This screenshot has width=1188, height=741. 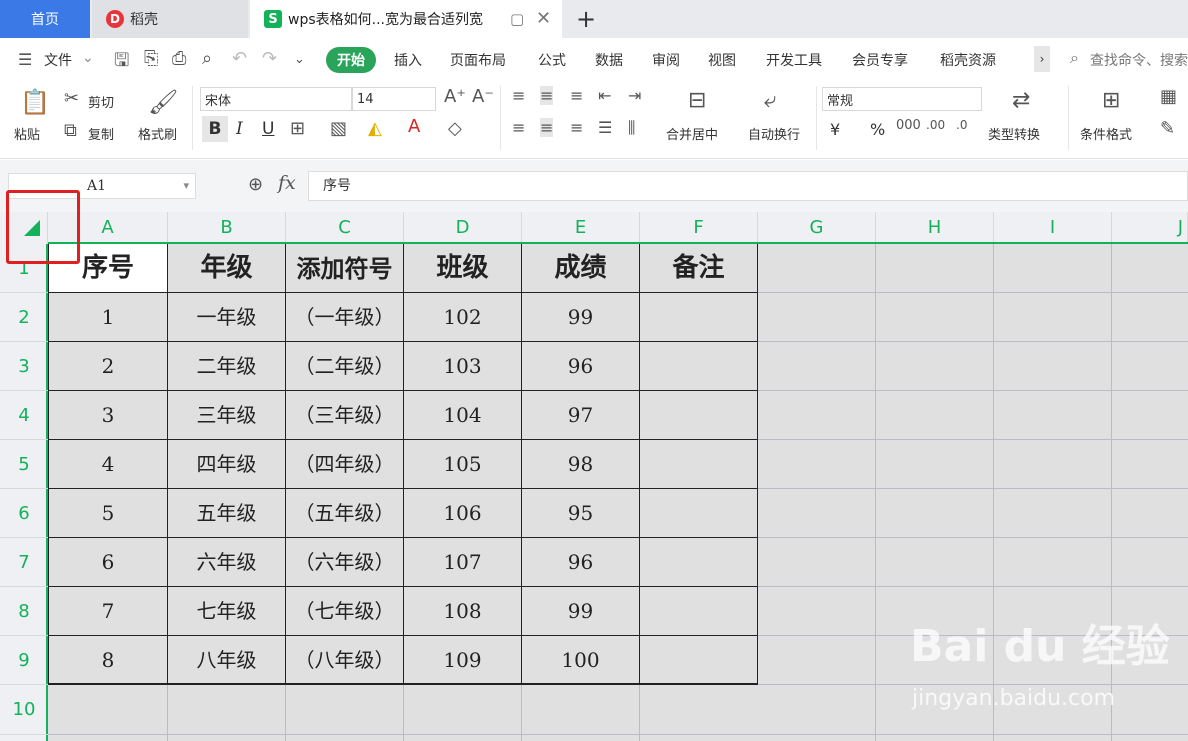 What do you see at coordinates (908, 125) in the screenshot?
I see `thousands-separator-icon: 000` at bounding box center [908, 125].